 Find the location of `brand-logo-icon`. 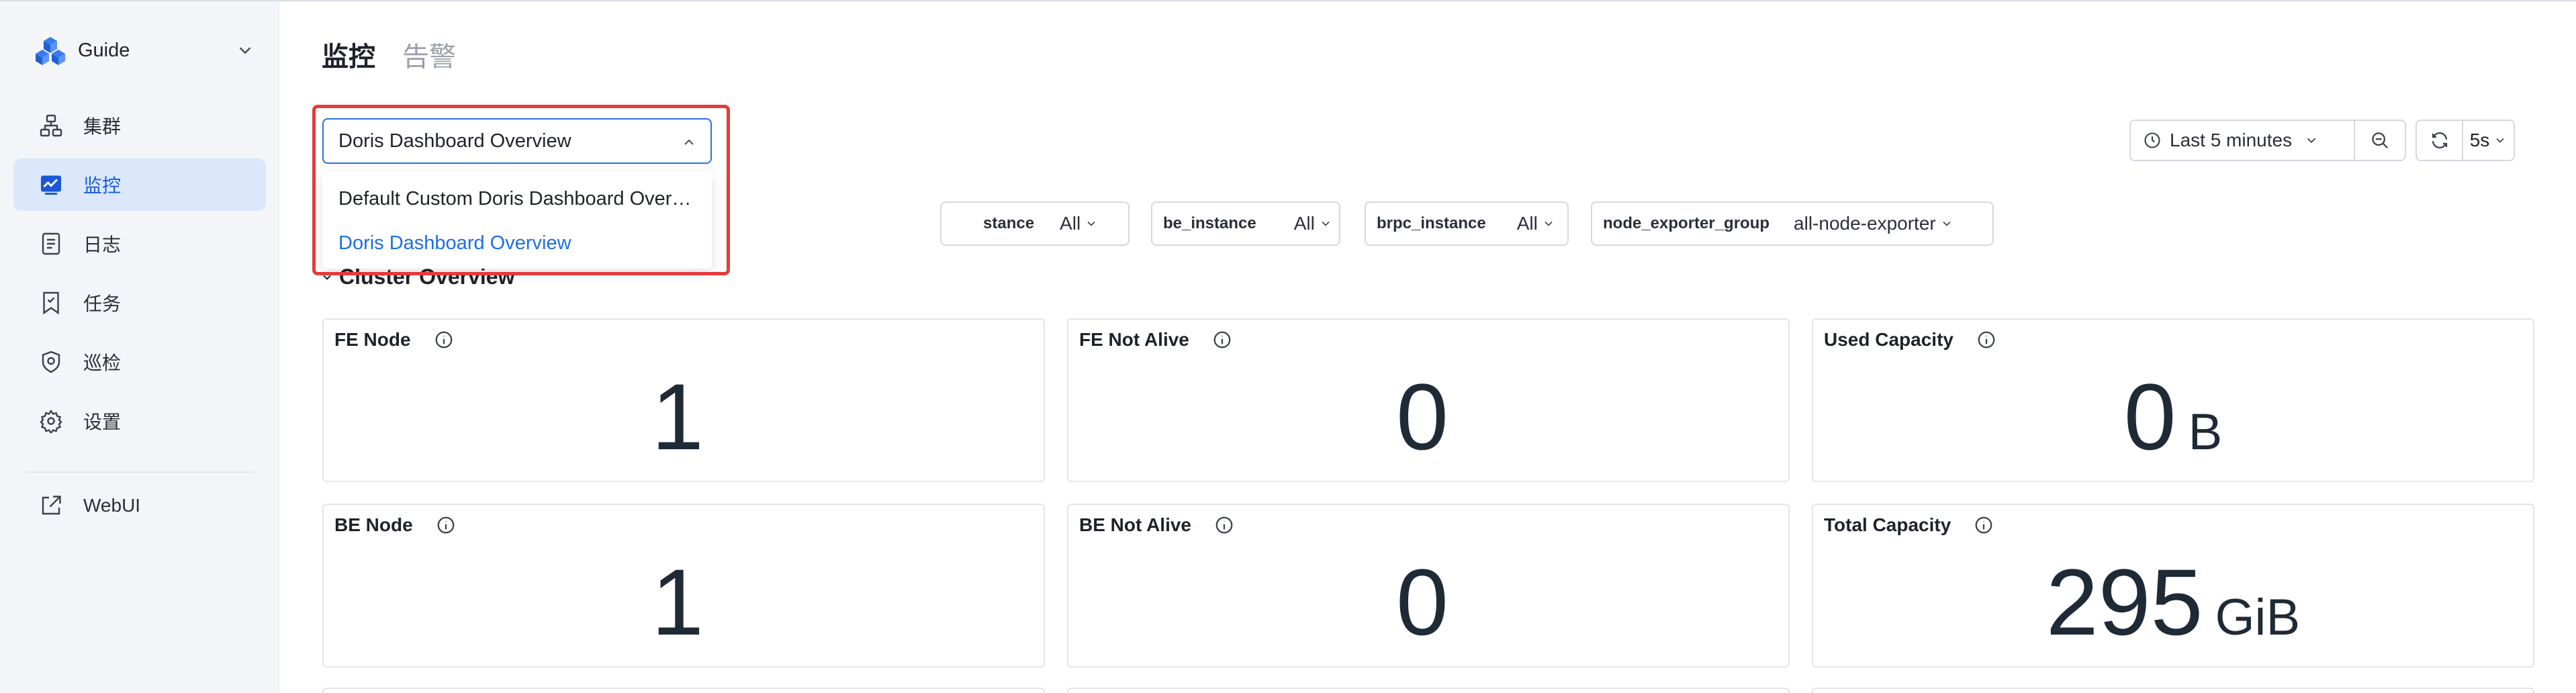

brand-logo-icon is located at coordinates (50, 51).